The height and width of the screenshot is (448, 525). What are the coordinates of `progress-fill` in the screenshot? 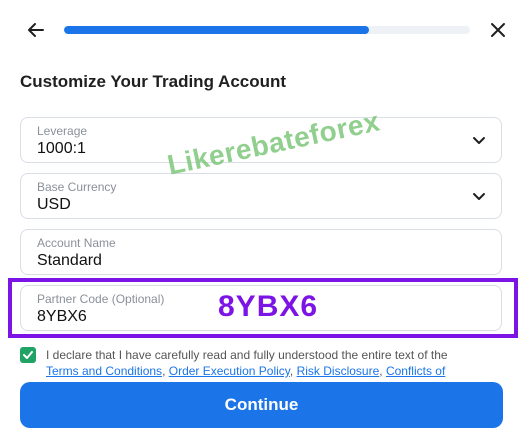 It's located at (216, 30).